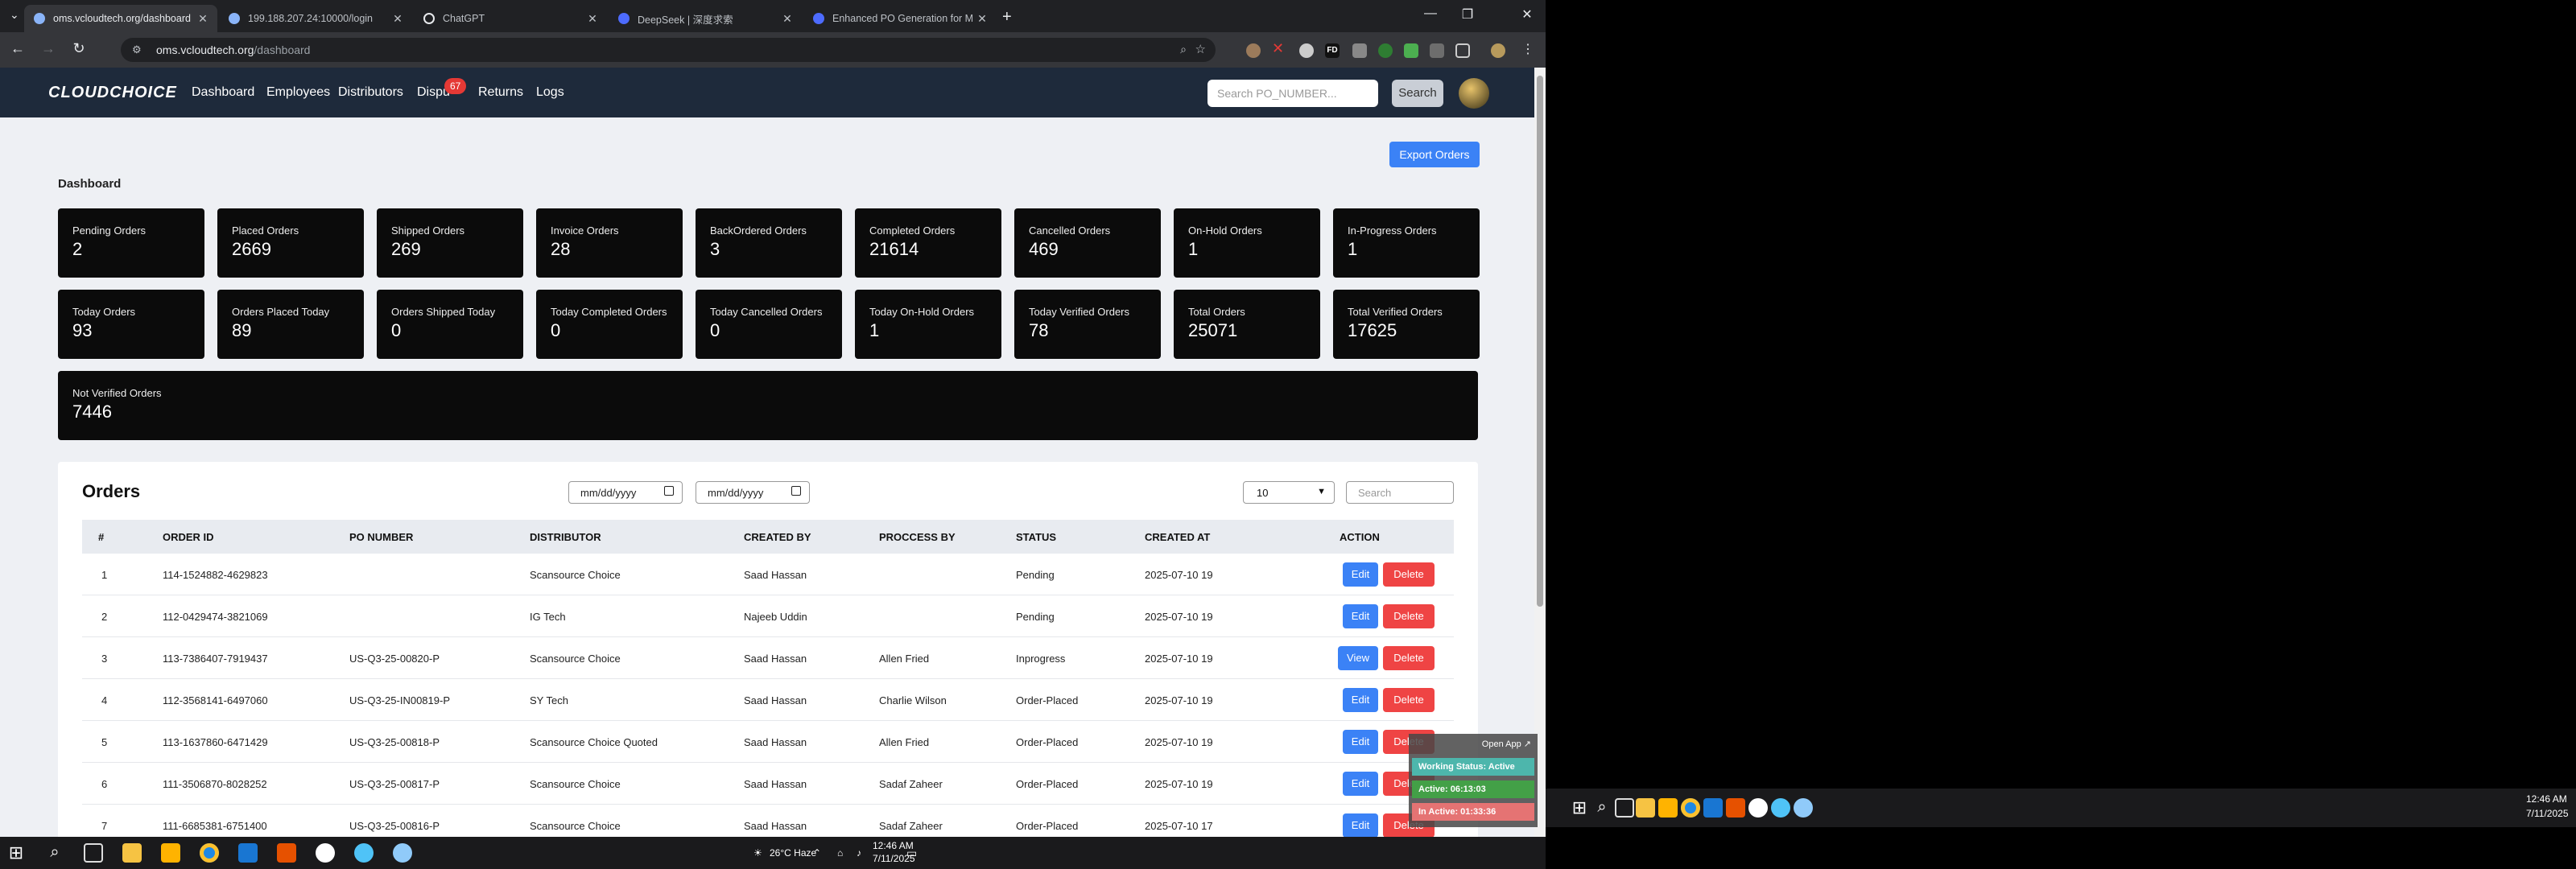  I want to click on minimize-icon: —, so click(1430, 13).